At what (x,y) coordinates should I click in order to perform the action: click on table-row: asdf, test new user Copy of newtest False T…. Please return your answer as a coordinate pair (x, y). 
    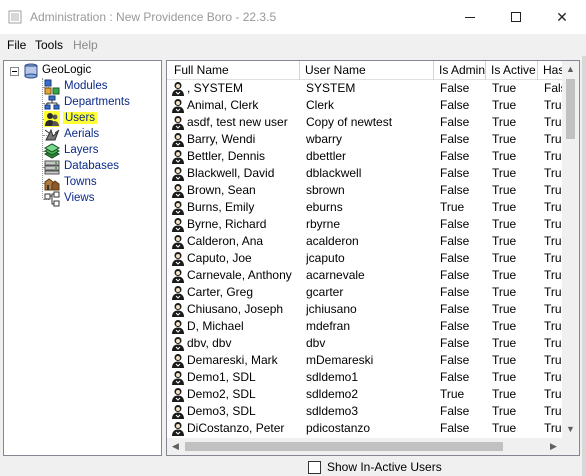
    Looking at the image, I should click on (364, 122).